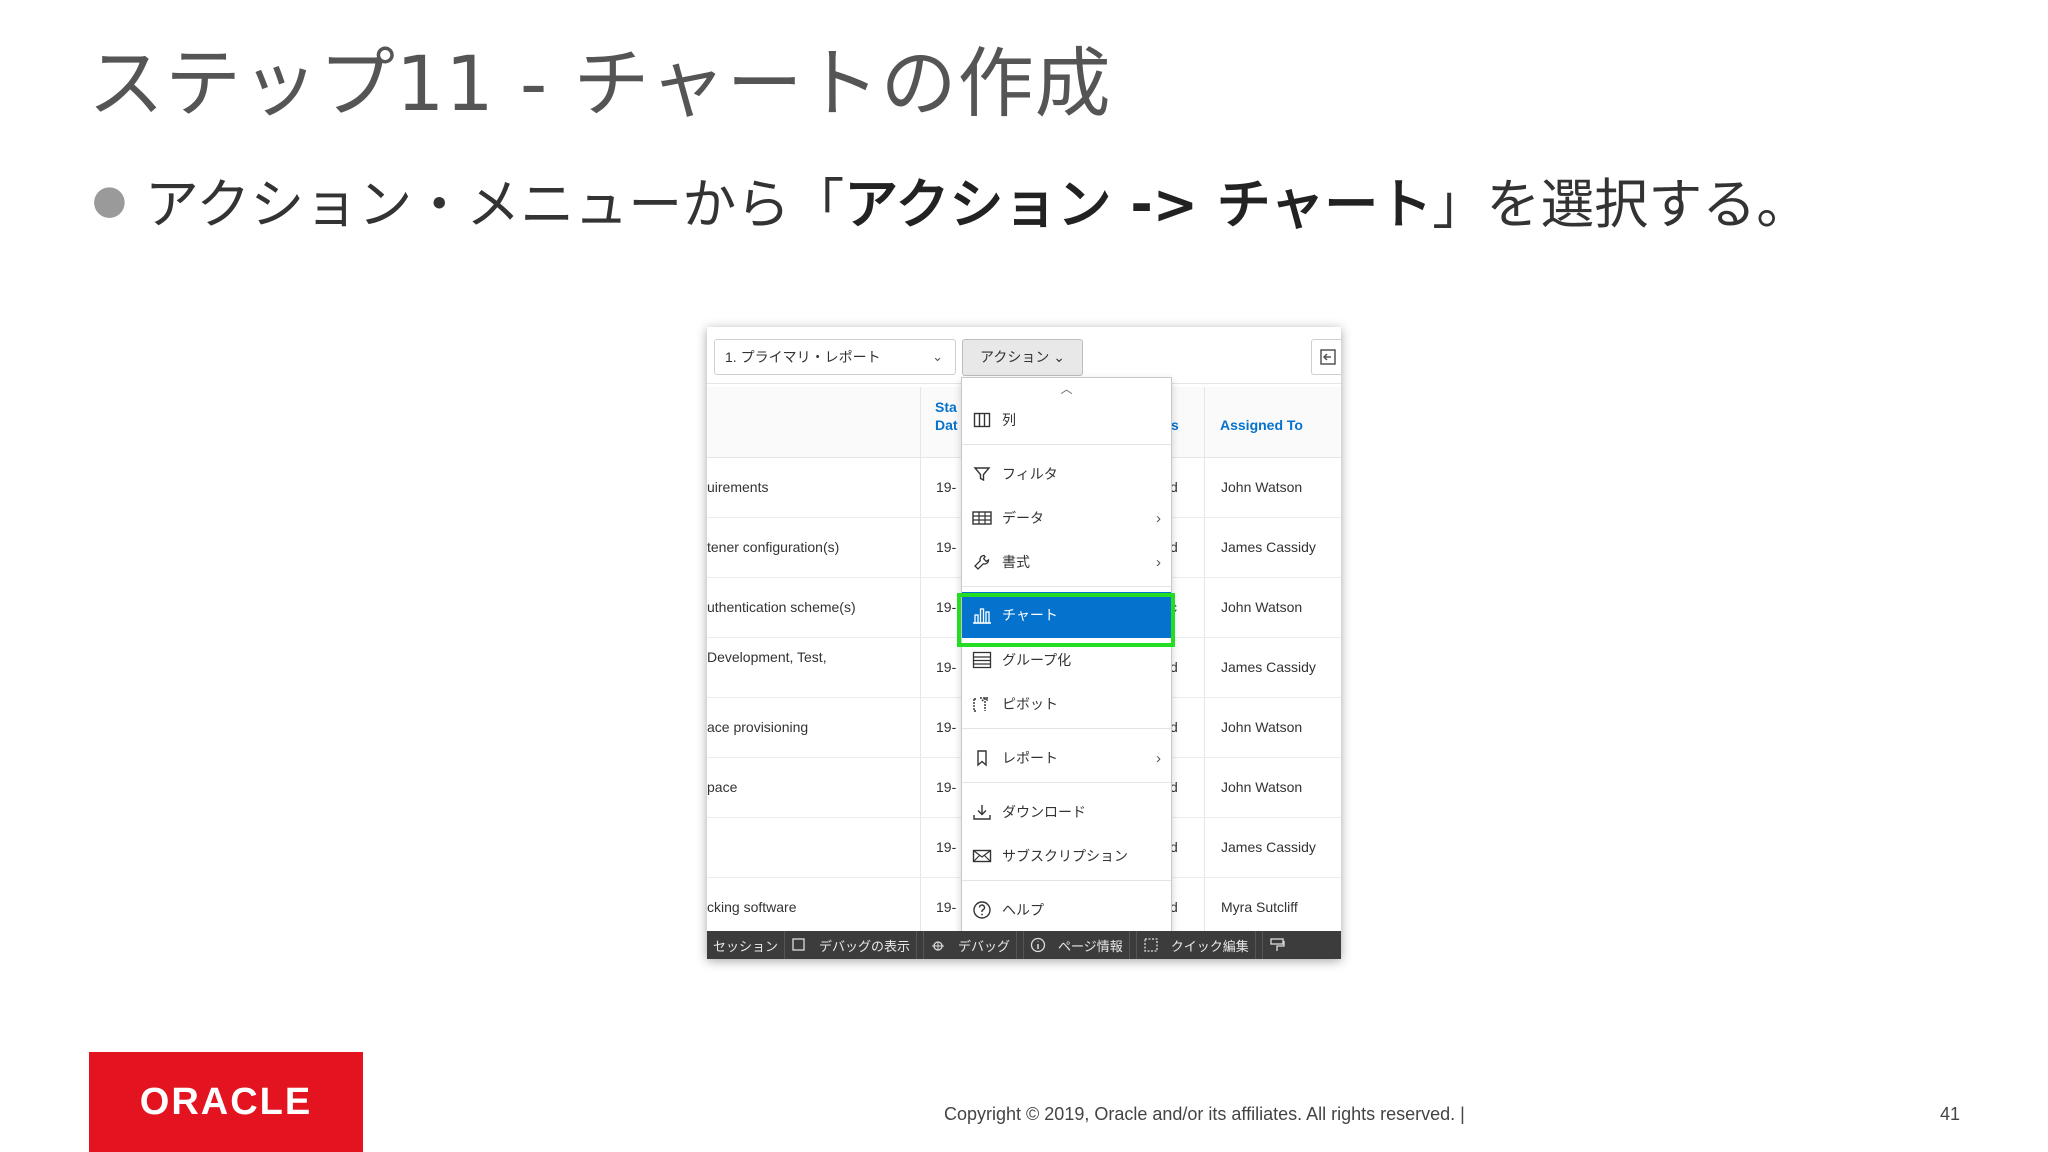  What do you see at coordinates (1210, 945) in the screenshot?
I see `devbar-quick-edit-label: クイック編集` at bounding box center [1210, 945].